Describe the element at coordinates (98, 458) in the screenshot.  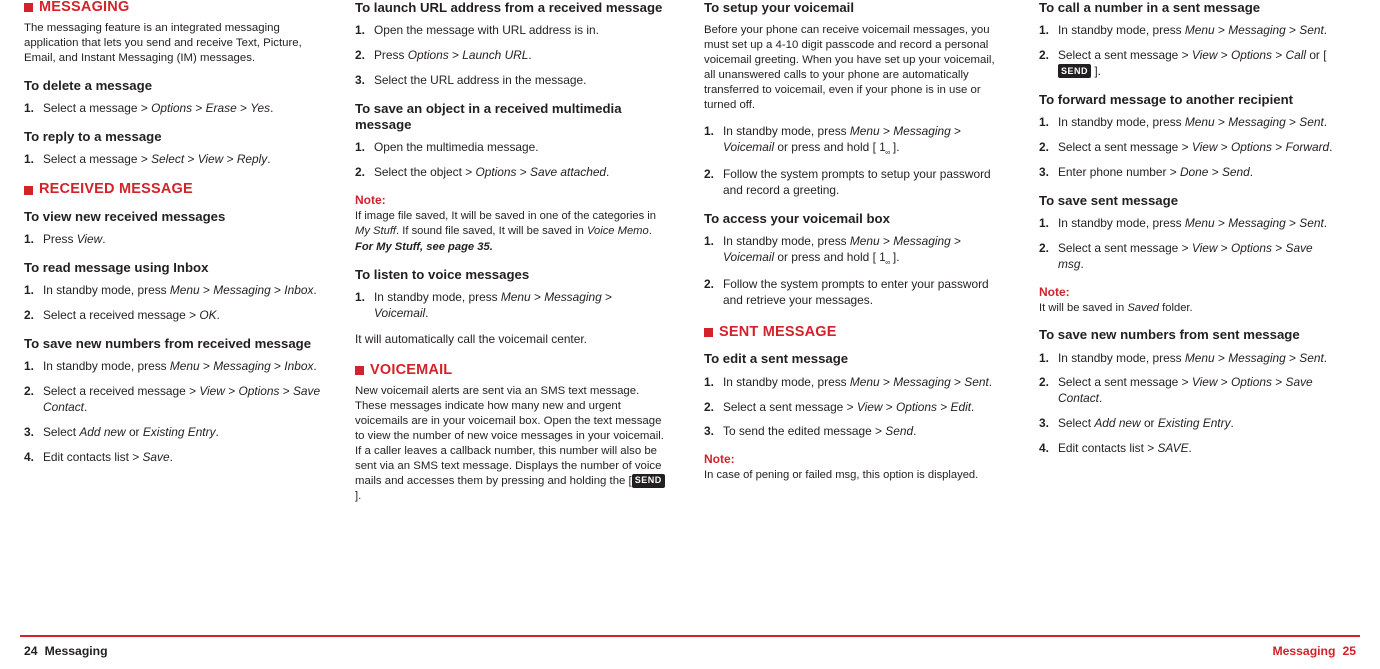
I see `step-item: Edit contacts list > Save.` at that location.